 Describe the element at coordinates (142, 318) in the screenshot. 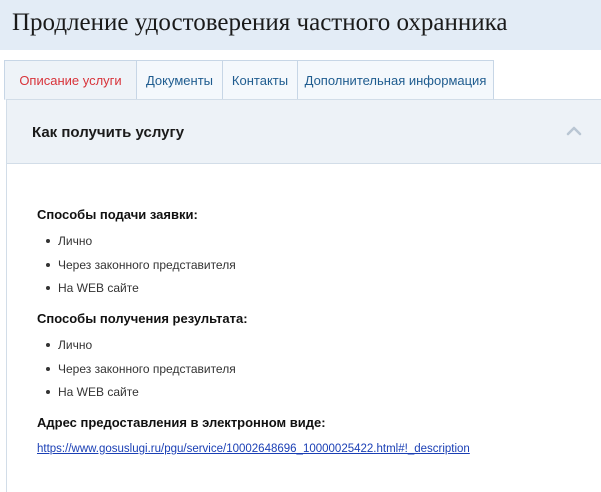

I see `receive-methods-heading: Способы получения результата:` at that location.